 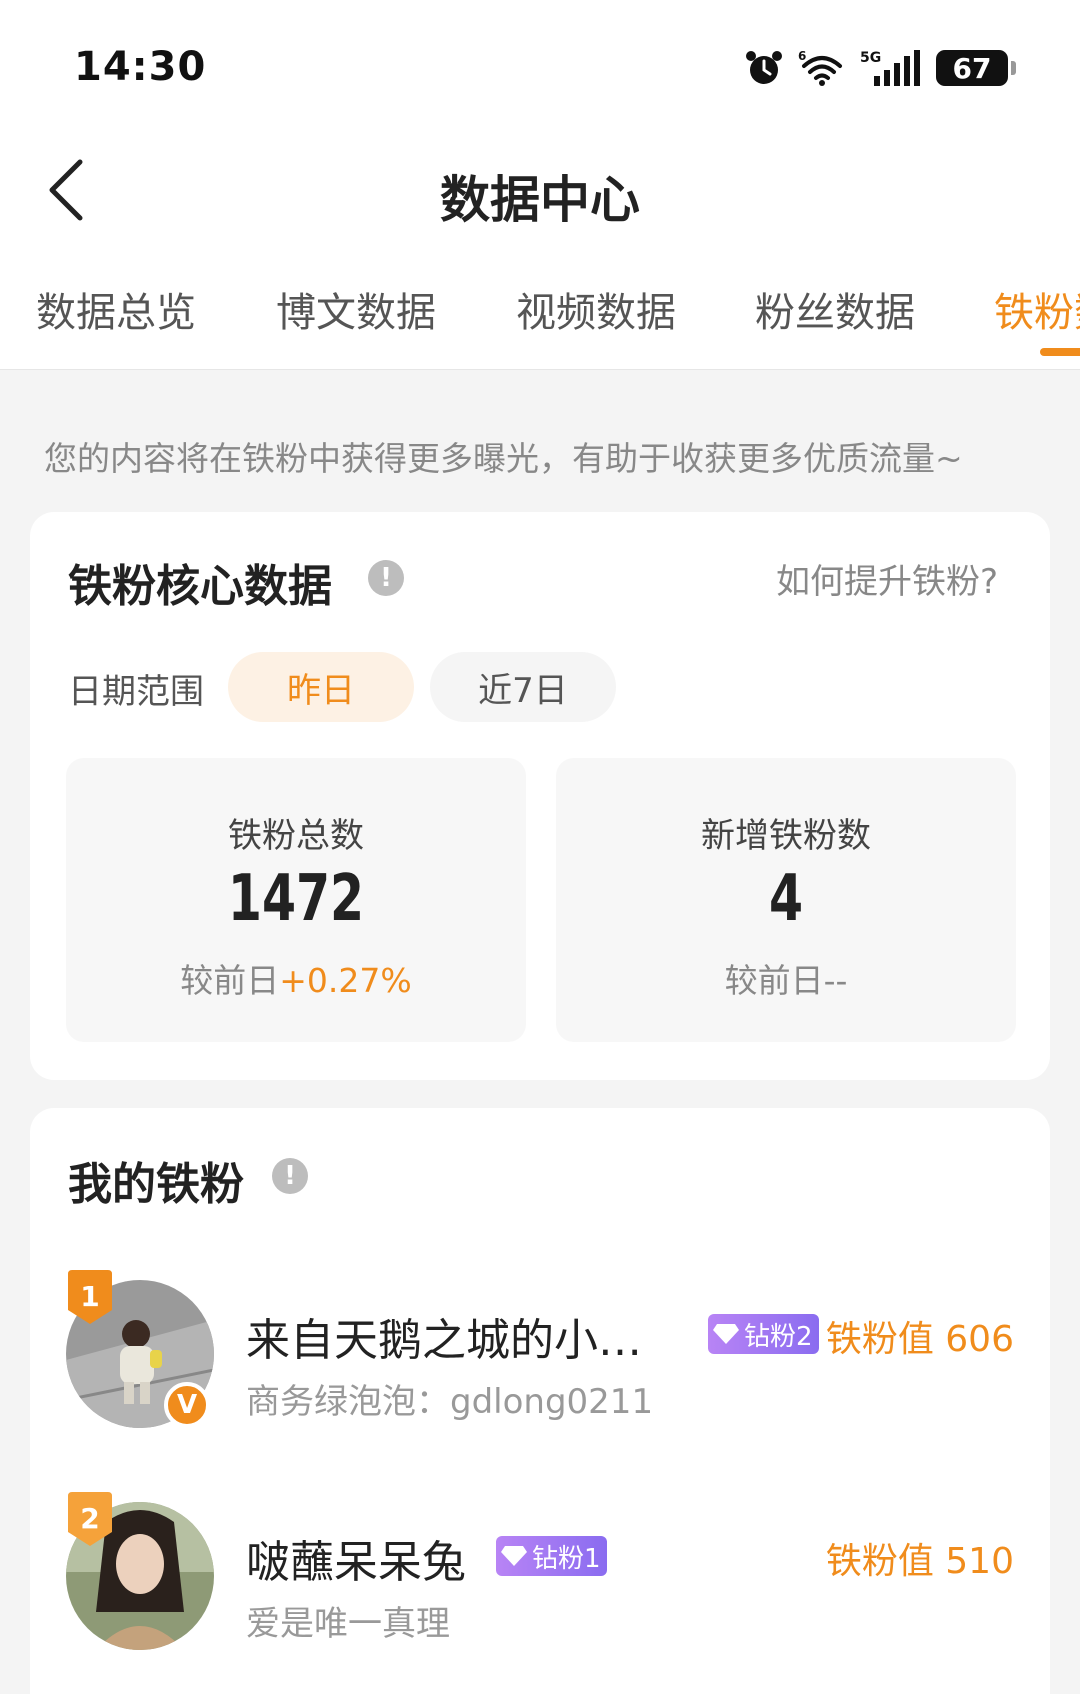 What do you see at coordinates (386, 578) in the screenshot?
I see `core-info-icon: !` at bounding box center [386, 578].